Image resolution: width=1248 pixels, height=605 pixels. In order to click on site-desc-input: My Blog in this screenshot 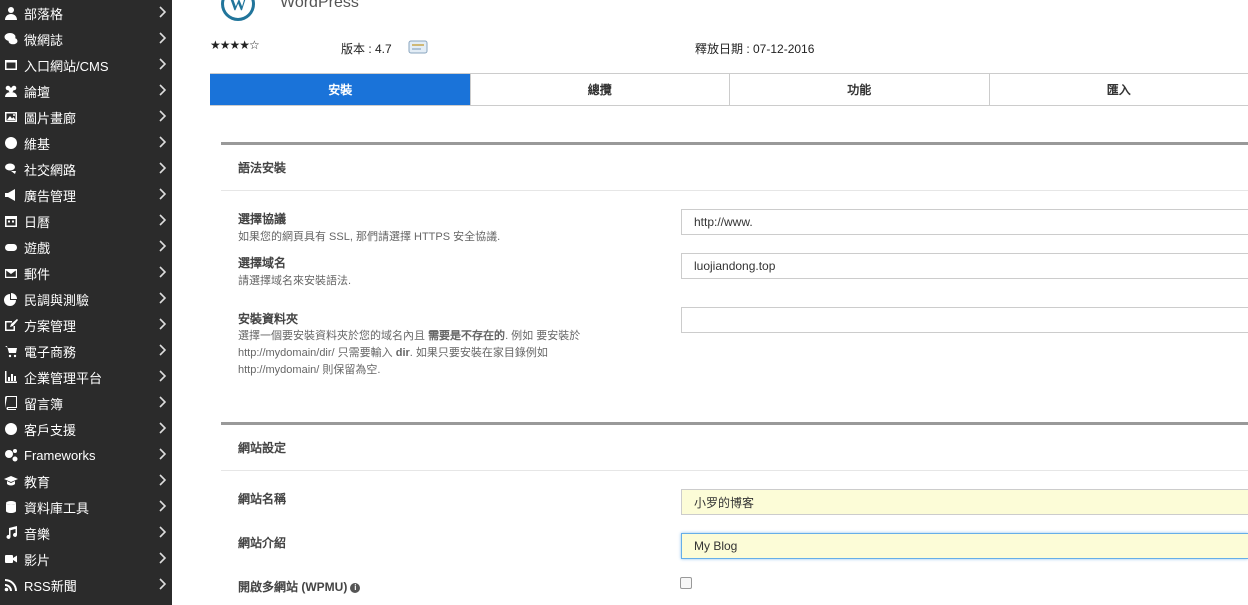, I will do `click(964, 546)`.